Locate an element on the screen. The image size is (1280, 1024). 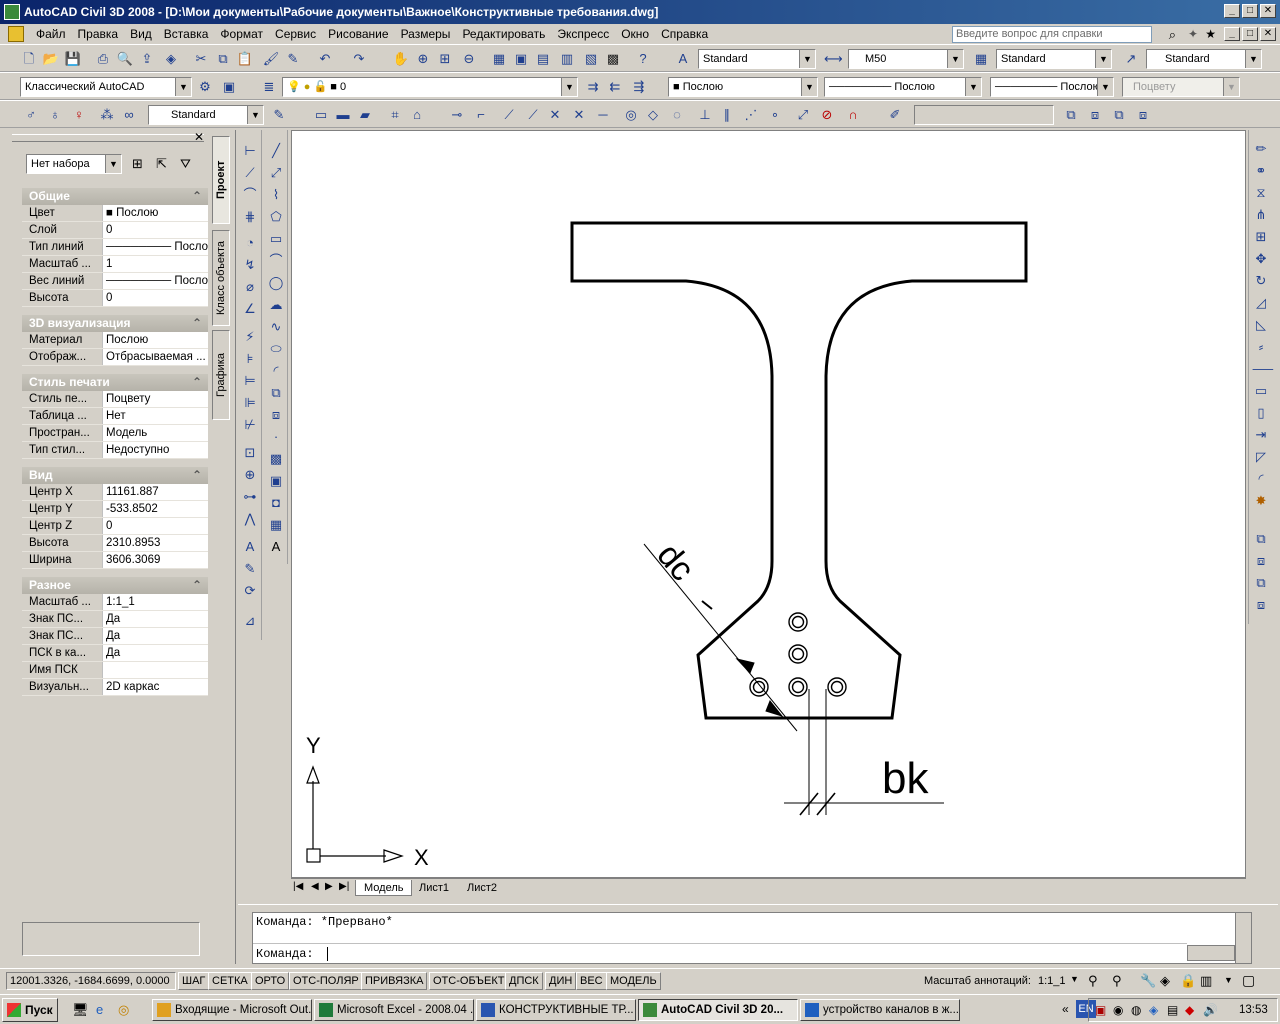
prop-val: 3606.3069 is located at coordinates (155, 560).